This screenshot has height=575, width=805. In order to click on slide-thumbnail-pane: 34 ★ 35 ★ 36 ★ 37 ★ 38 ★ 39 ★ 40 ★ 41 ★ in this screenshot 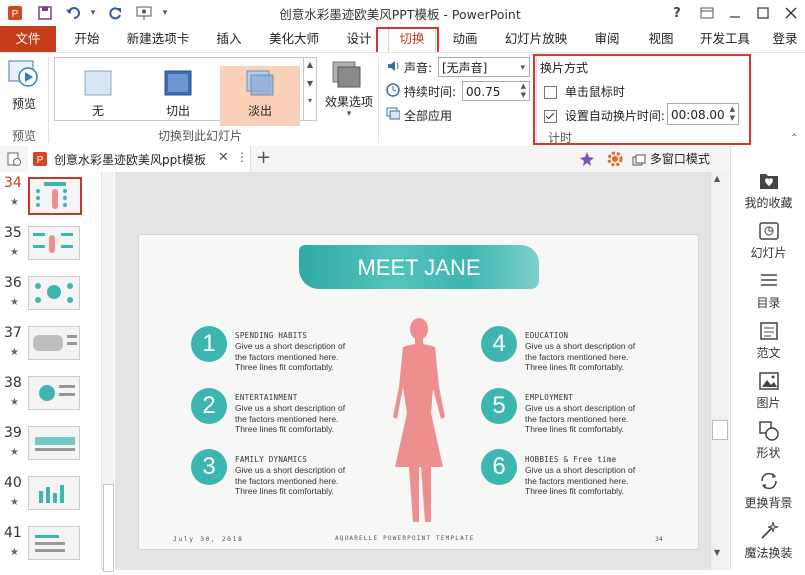, I will do `click(57, 372)`.